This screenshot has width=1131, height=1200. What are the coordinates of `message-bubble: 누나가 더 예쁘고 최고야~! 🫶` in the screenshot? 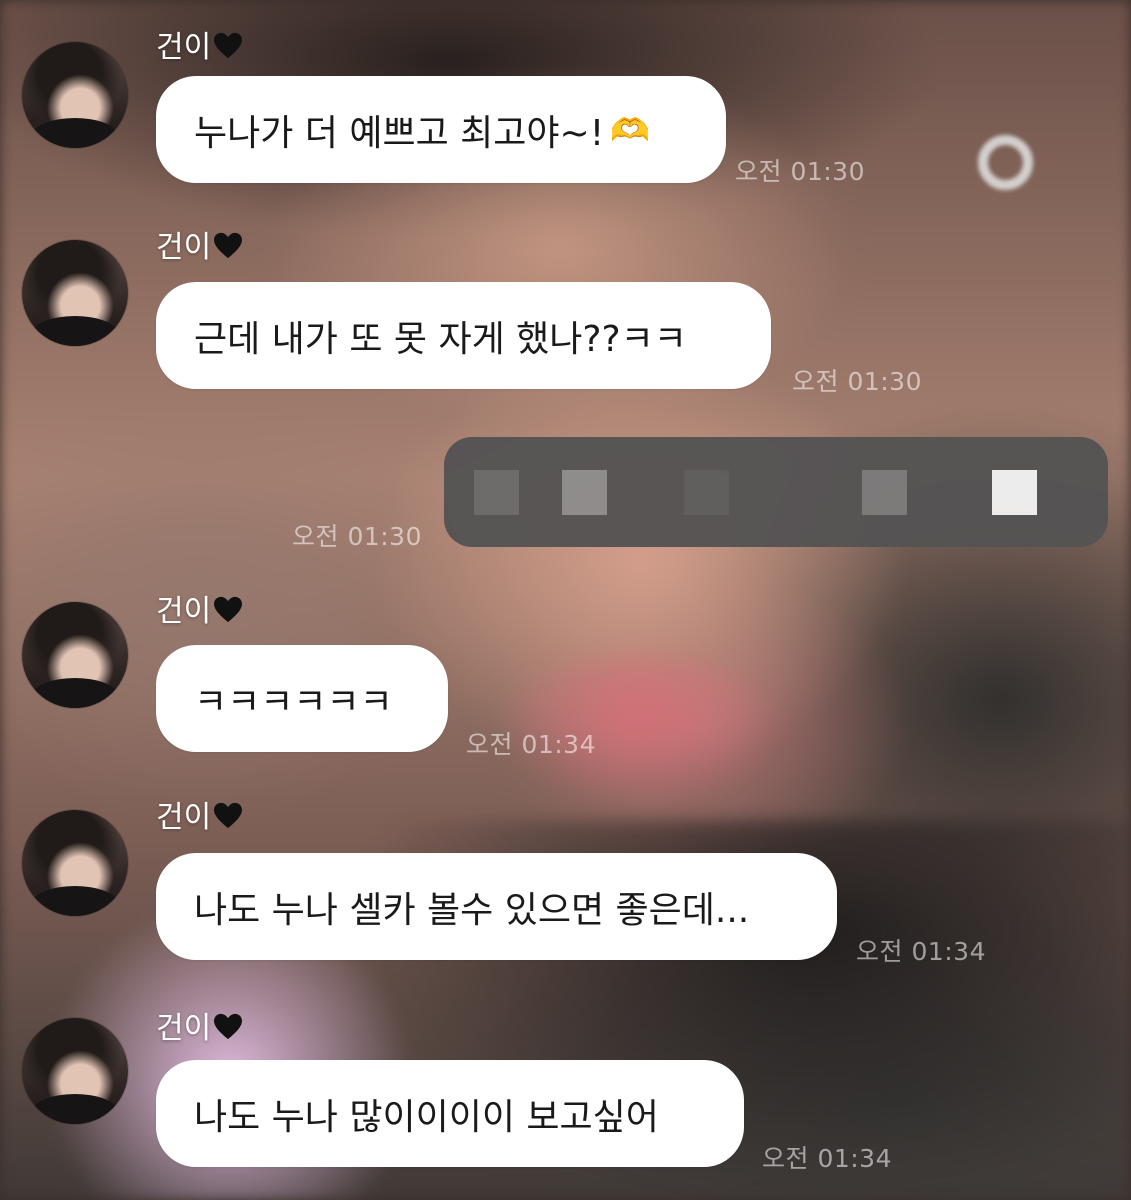 It's located at (441, 129).